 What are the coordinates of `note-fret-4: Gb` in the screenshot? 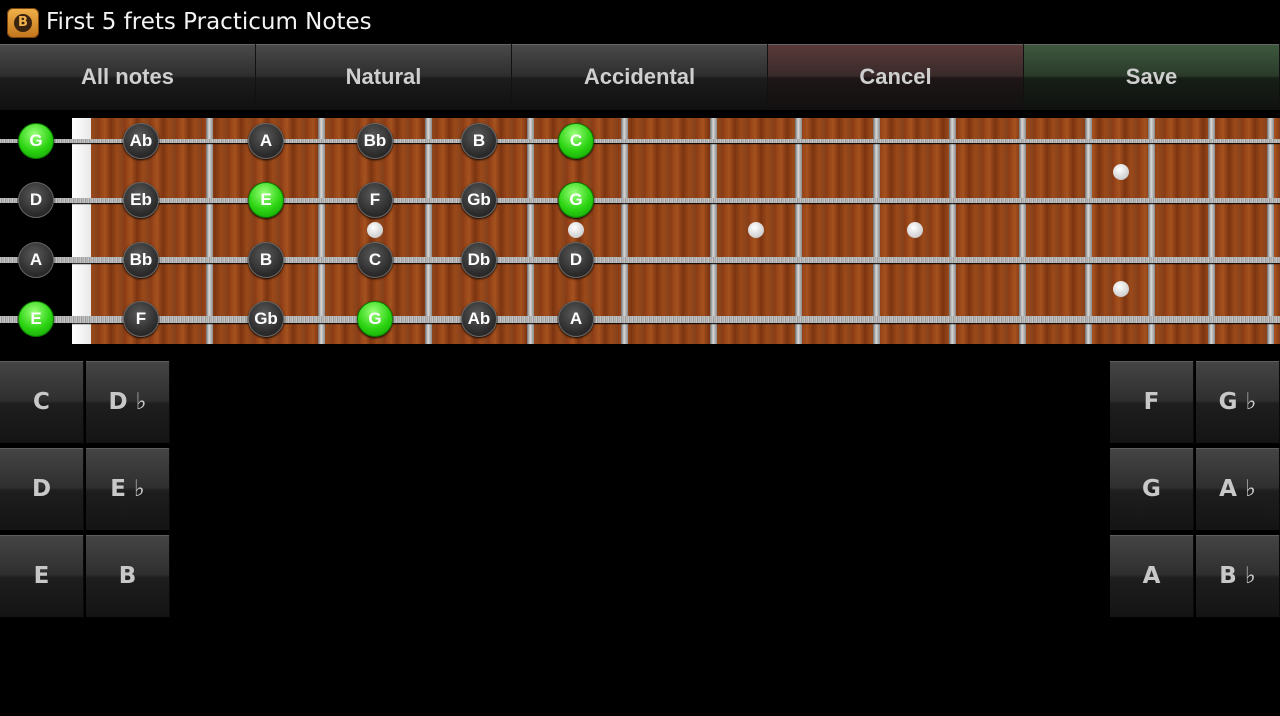 It's located at (479, 200).